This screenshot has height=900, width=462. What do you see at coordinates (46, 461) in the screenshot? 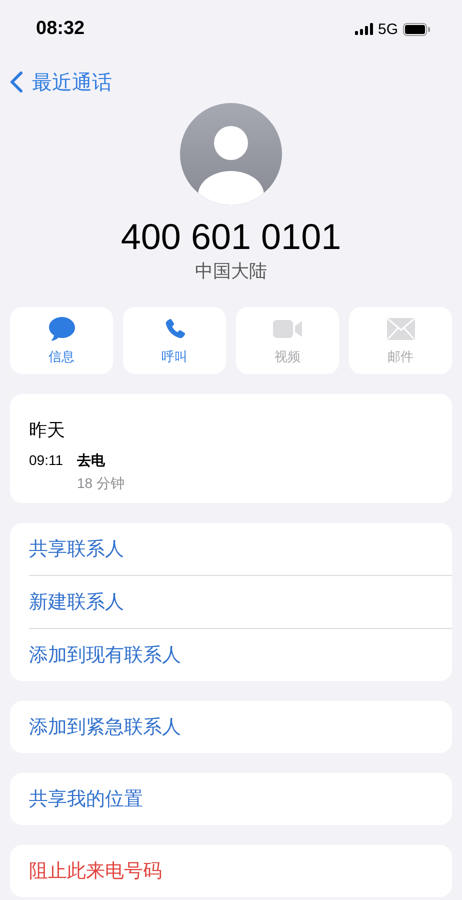
I see `call-time: 09:11` at bounding box center [46, 461].